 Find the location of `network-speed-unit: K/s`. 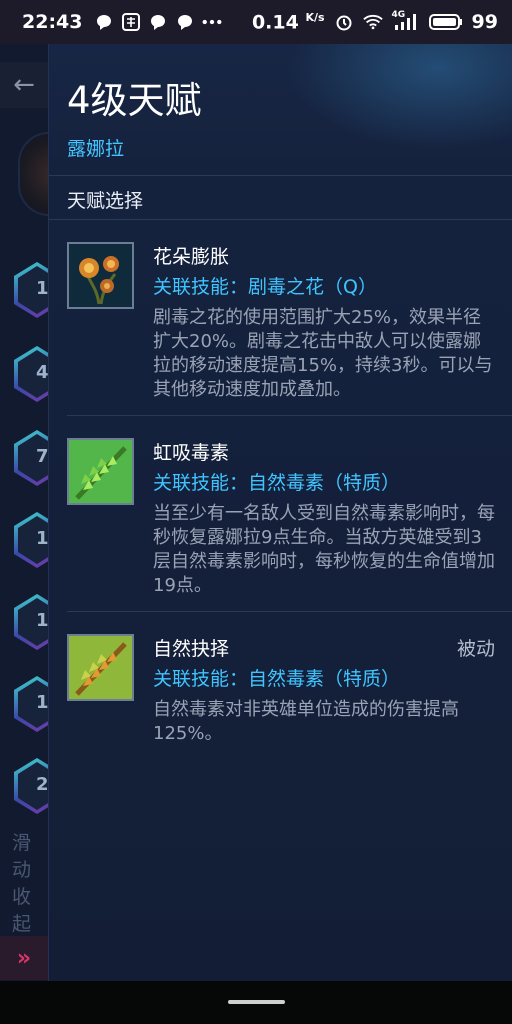

network-speed-unit: K/s is located at coordinates (315, 17).